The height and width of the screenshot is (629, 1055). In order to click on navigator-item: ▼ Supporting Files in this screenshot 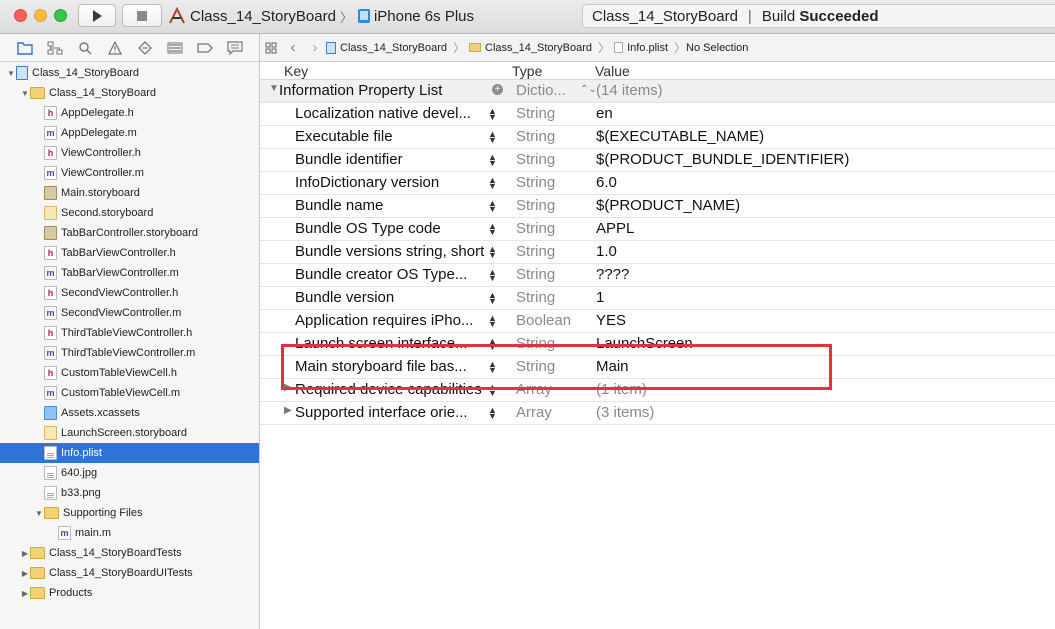, I will do `click(129, 513)`.